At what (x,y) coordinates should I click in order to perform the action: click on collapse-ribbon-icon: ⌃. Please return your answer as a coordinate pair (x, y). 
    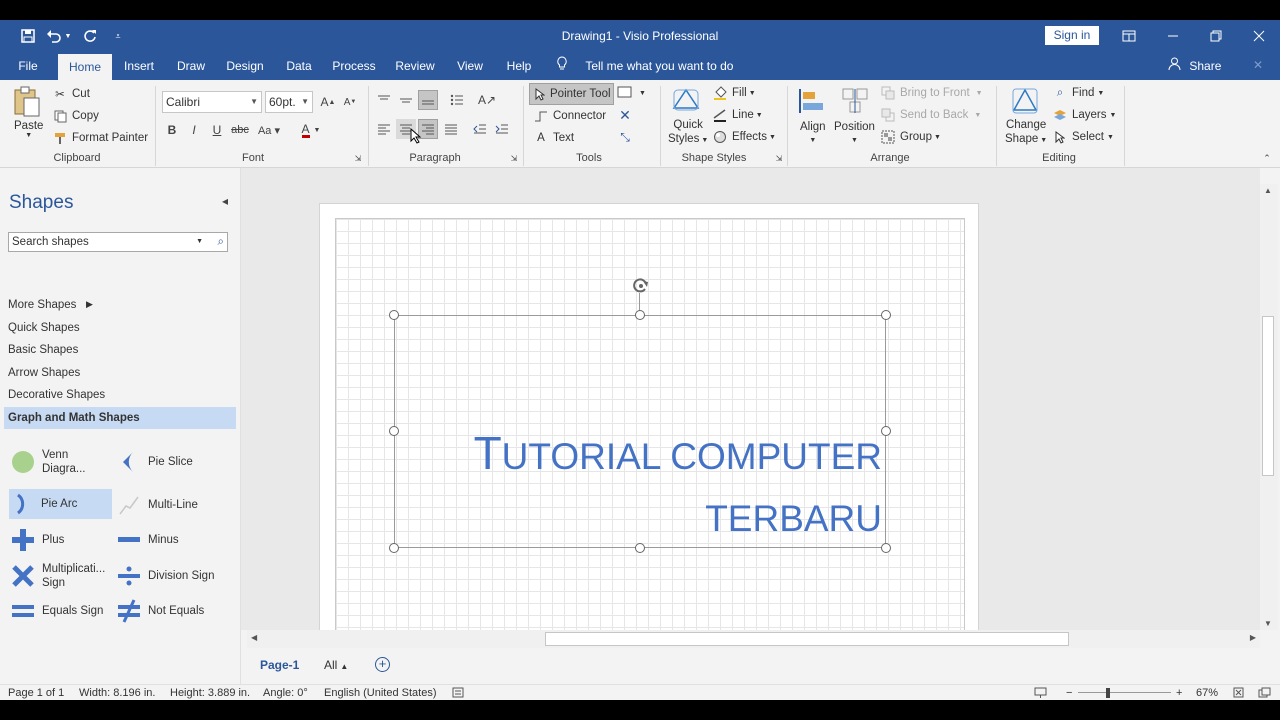
    Looking at the image, I should click on (1267, 158).